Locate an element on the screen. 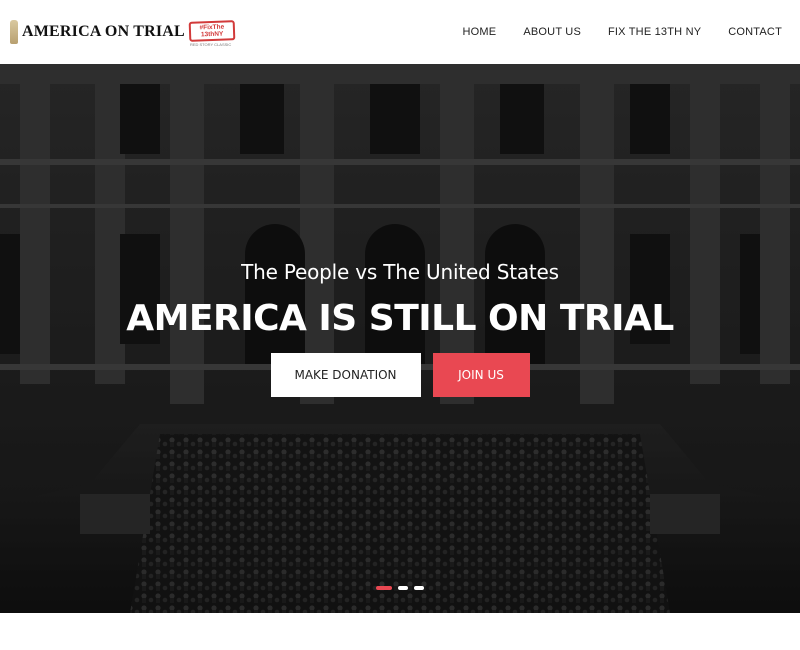  join-us-button: JOIN US is located at coordinates (481, 375).